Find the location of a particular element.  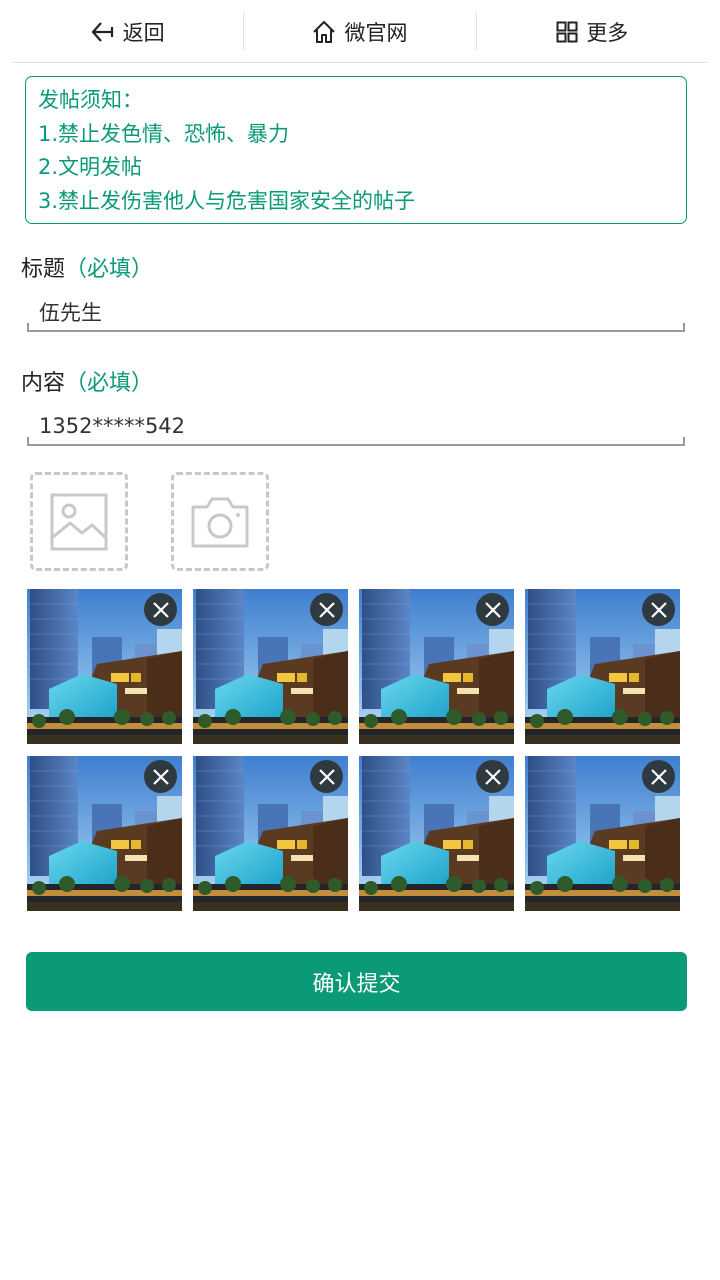

content-field is located at coordinates (356, 426).